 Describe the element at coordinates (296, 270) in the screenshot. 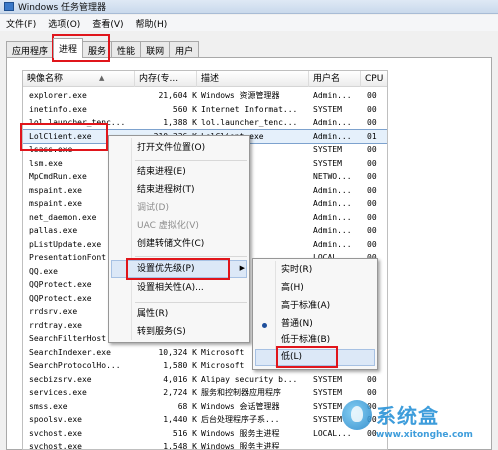

I see `priority-realtime: 实时(R)` at that location.